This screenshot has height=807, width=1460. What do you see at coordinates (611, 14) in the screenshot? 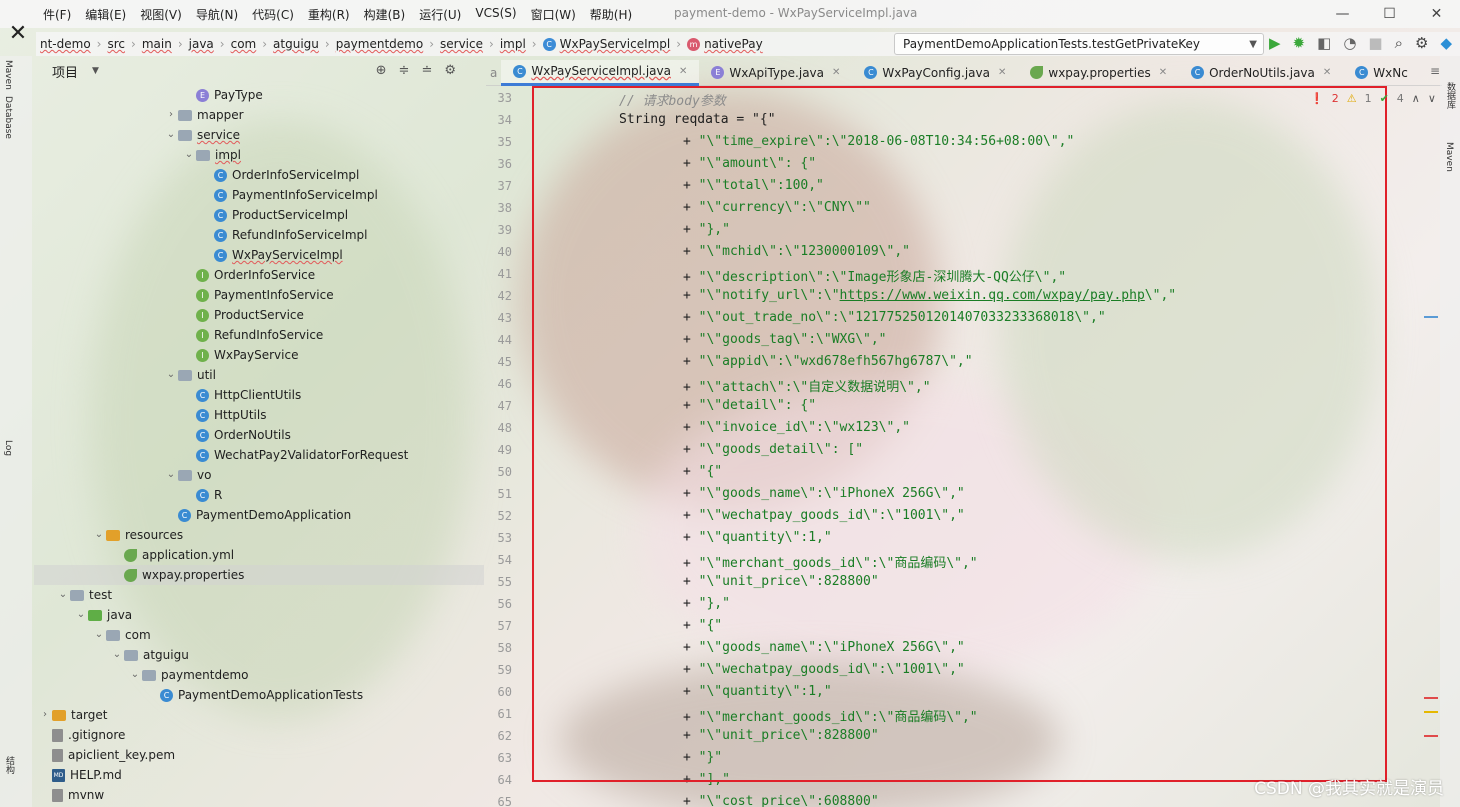
I see `menu-item: 帮助(H)` at bounding box center [611, 14].